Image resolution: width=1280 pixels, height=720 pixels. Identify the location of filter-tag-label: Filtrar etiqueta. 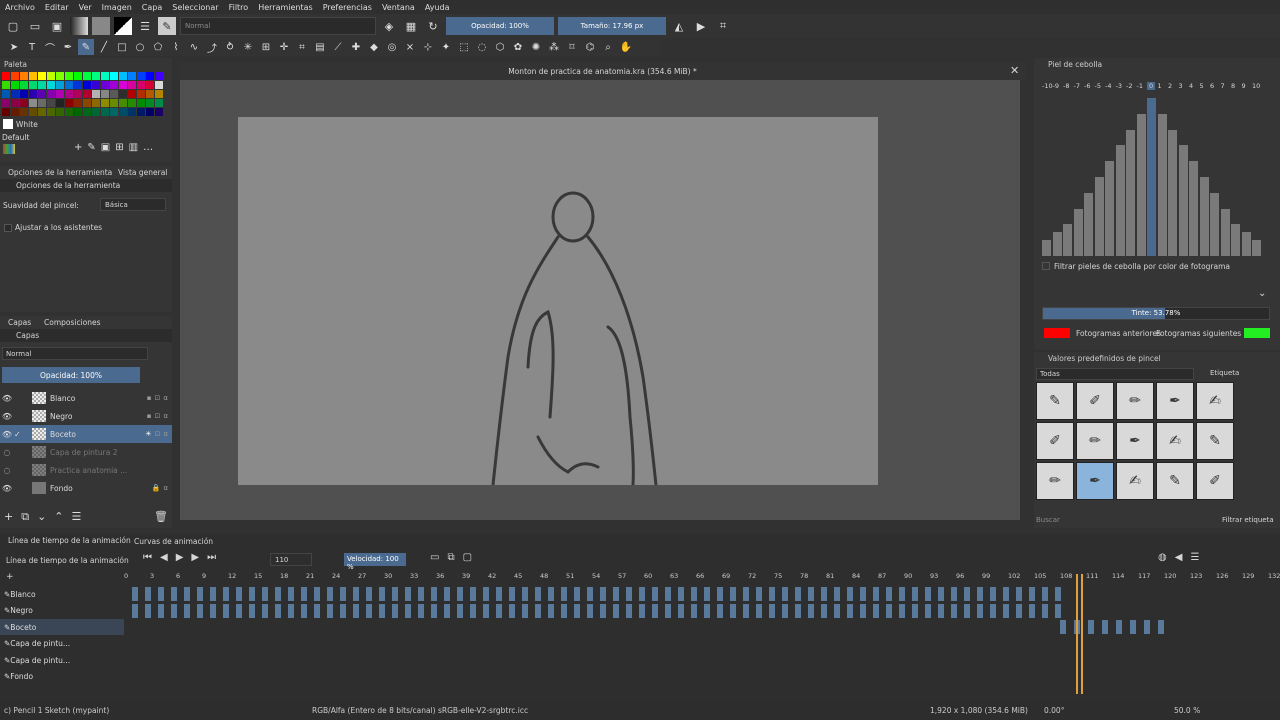
(1248, 520).